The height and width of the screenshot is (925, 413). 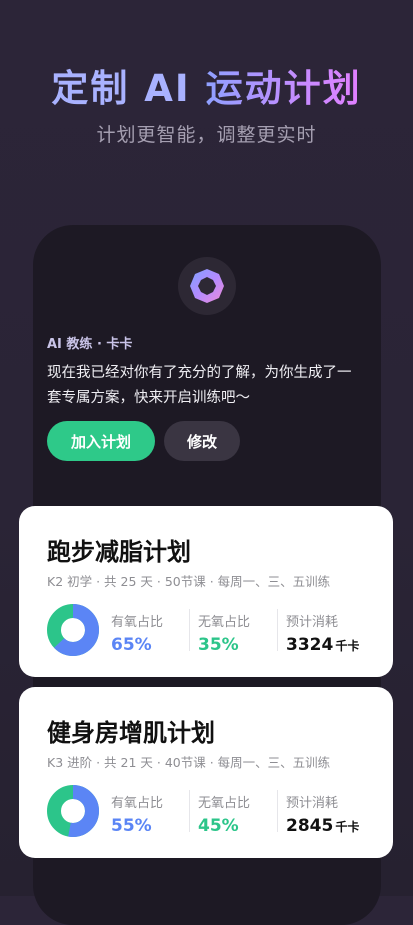 I want to click on anaerobic-value: 35%, so click(x=218, y=645).